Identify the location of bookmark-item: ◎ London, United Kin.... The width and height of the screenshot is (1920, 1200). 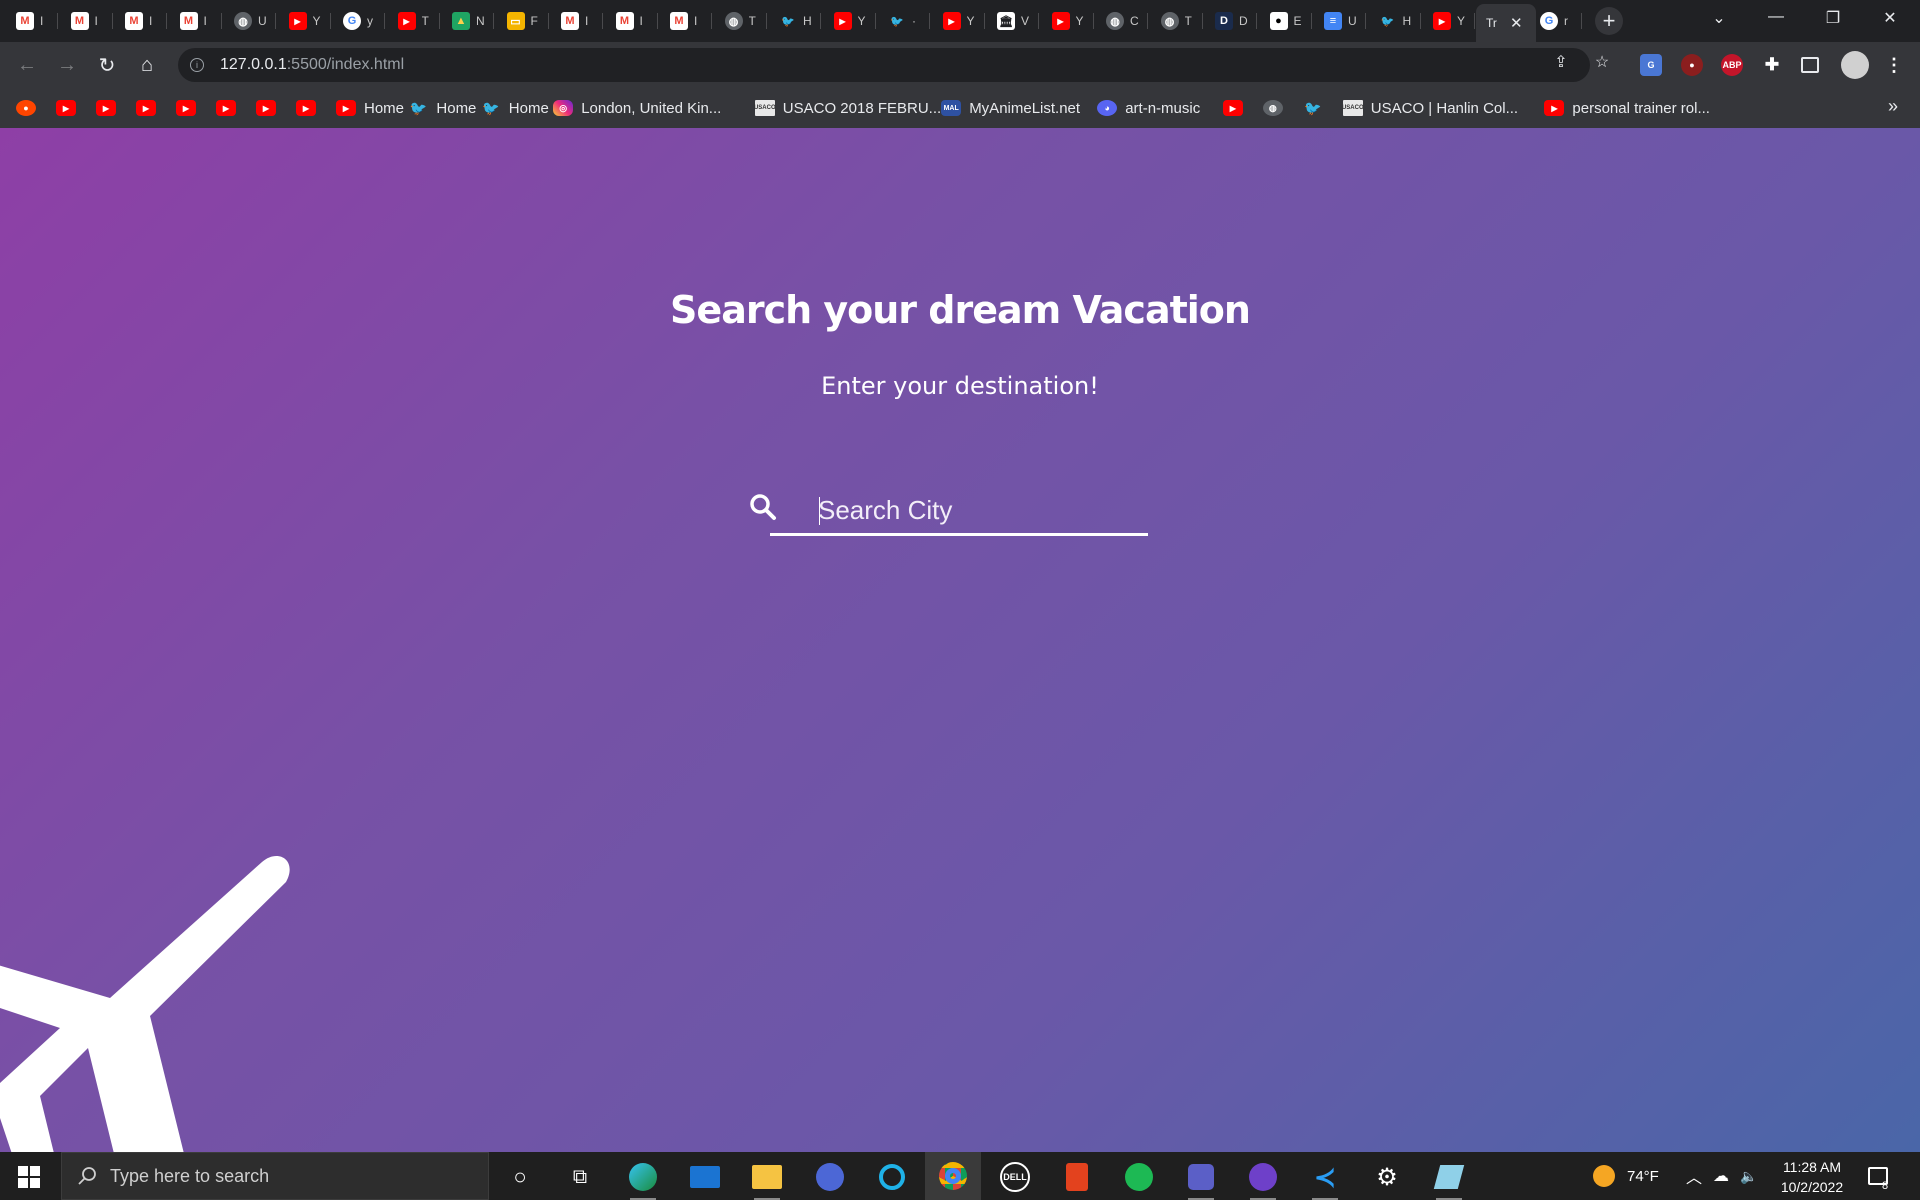
(637, 108).